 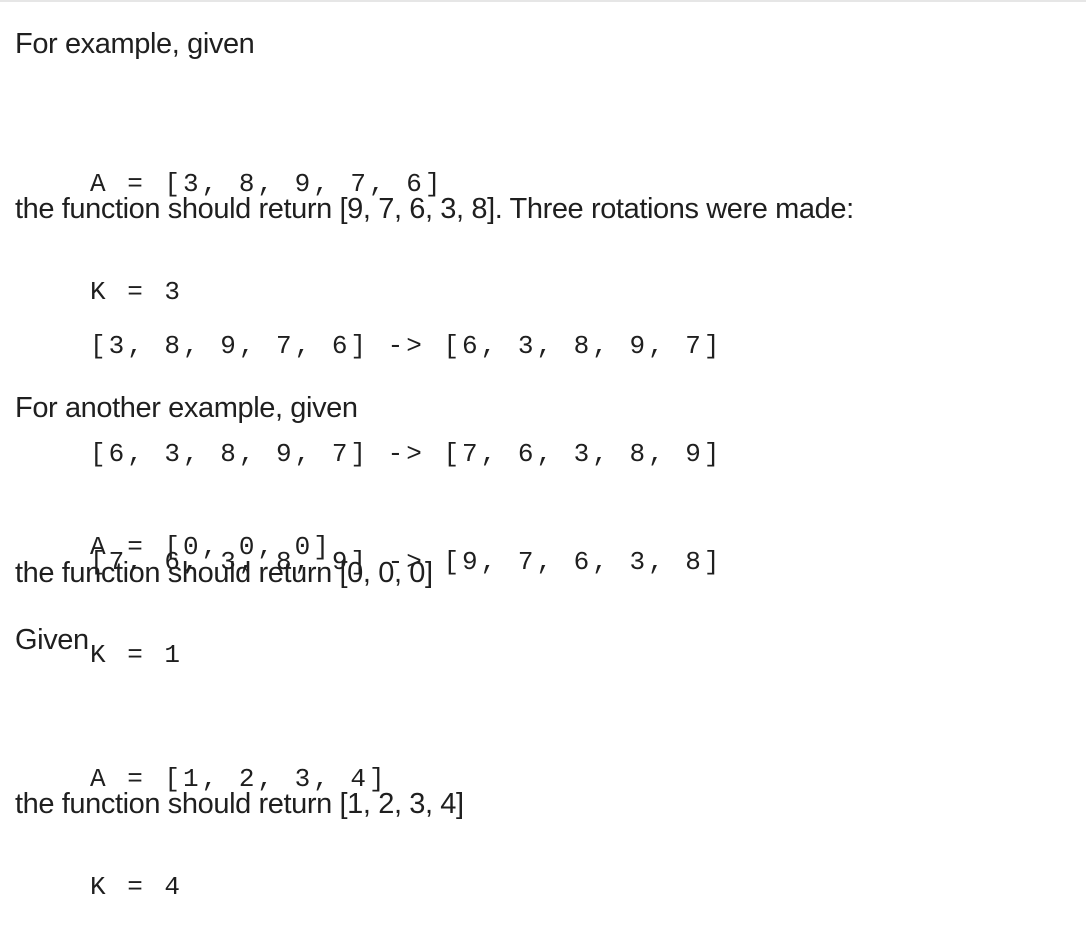 I want to click on example-3-k-line: K = 4, so click(x=137, y=887).